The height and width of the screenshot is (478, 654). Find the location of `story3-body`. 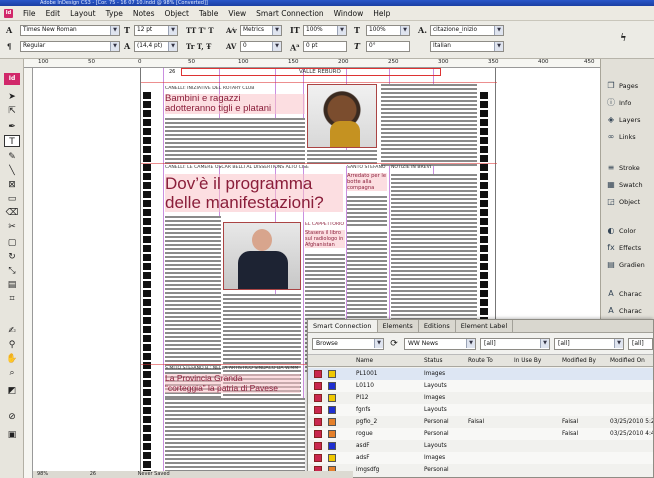

story3-body is located at coordinates (235, 435).